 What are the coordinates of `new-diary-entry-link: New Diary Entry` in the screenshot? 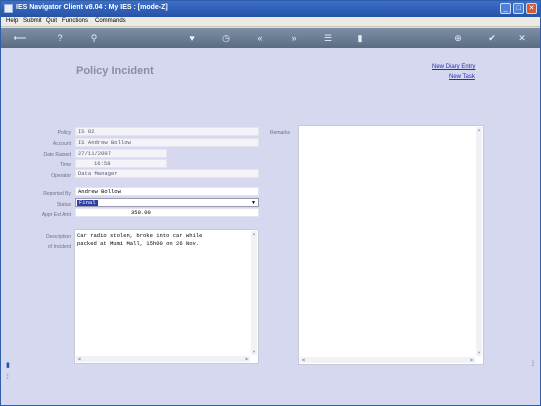 It's located at (453, 67).